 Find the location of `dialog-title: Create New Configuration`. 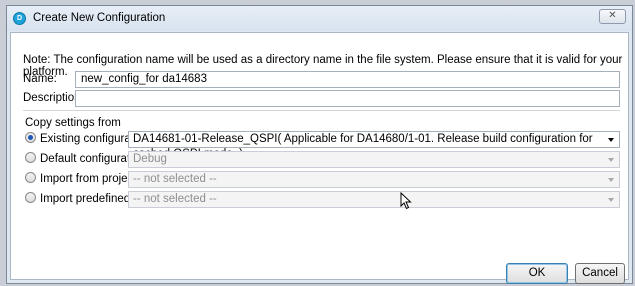

dialog-title: Create New Configuration is located at coordinates (99, 18).